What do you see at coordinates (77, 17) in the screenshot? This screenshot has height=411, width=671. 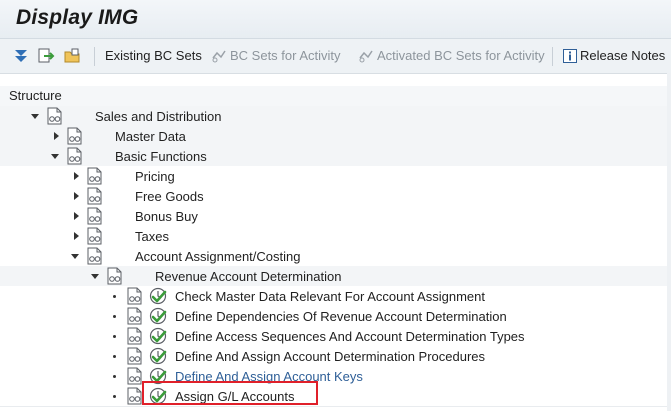 I see `page-title: Display IMG` at bounding box center [77, 17].